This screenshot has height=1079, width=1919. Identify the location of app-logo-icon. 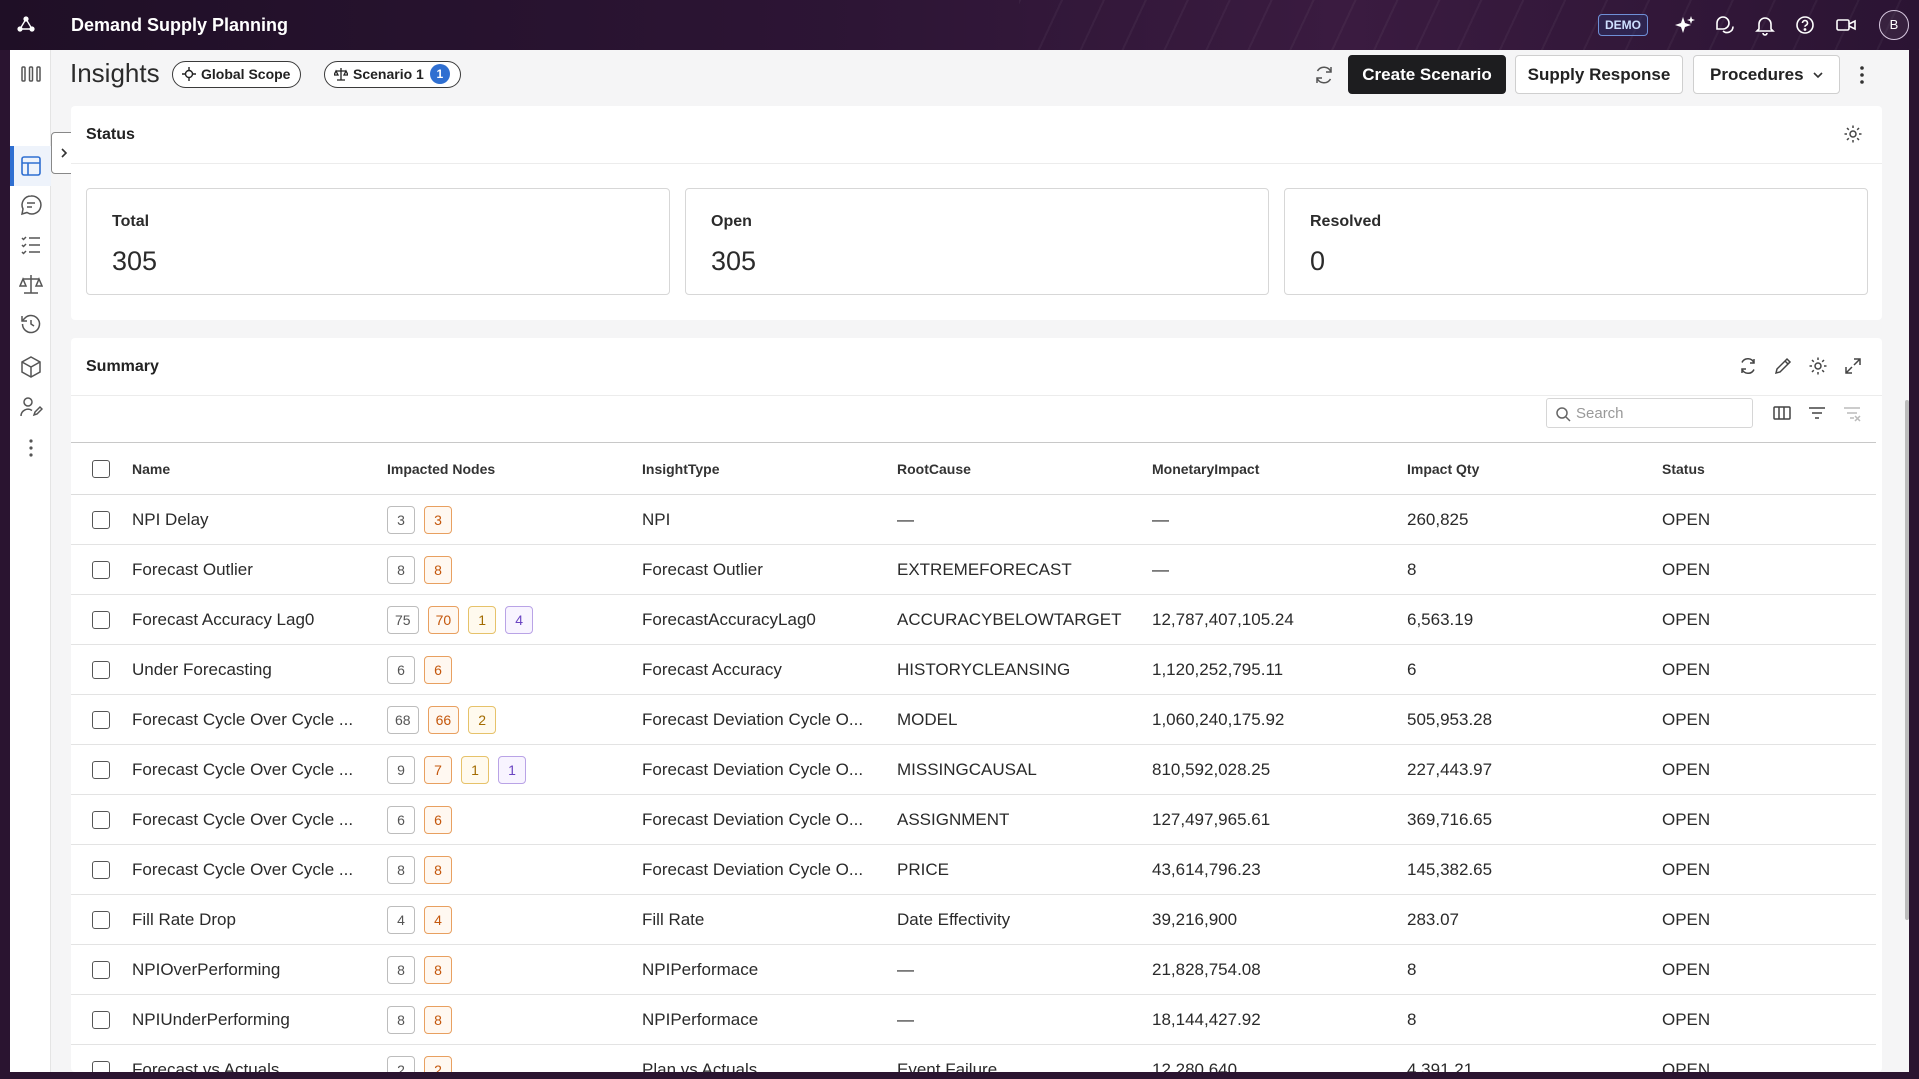
(26, 25).